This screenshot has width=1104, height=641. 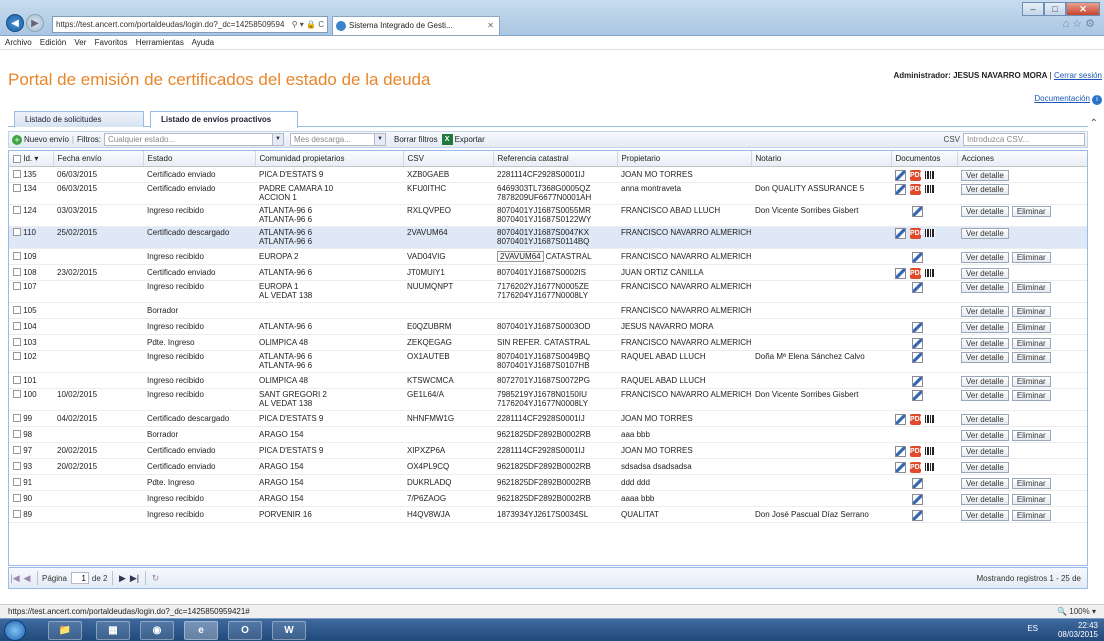 I want to click on export-button: Exportar, so click(x=470, y=139).